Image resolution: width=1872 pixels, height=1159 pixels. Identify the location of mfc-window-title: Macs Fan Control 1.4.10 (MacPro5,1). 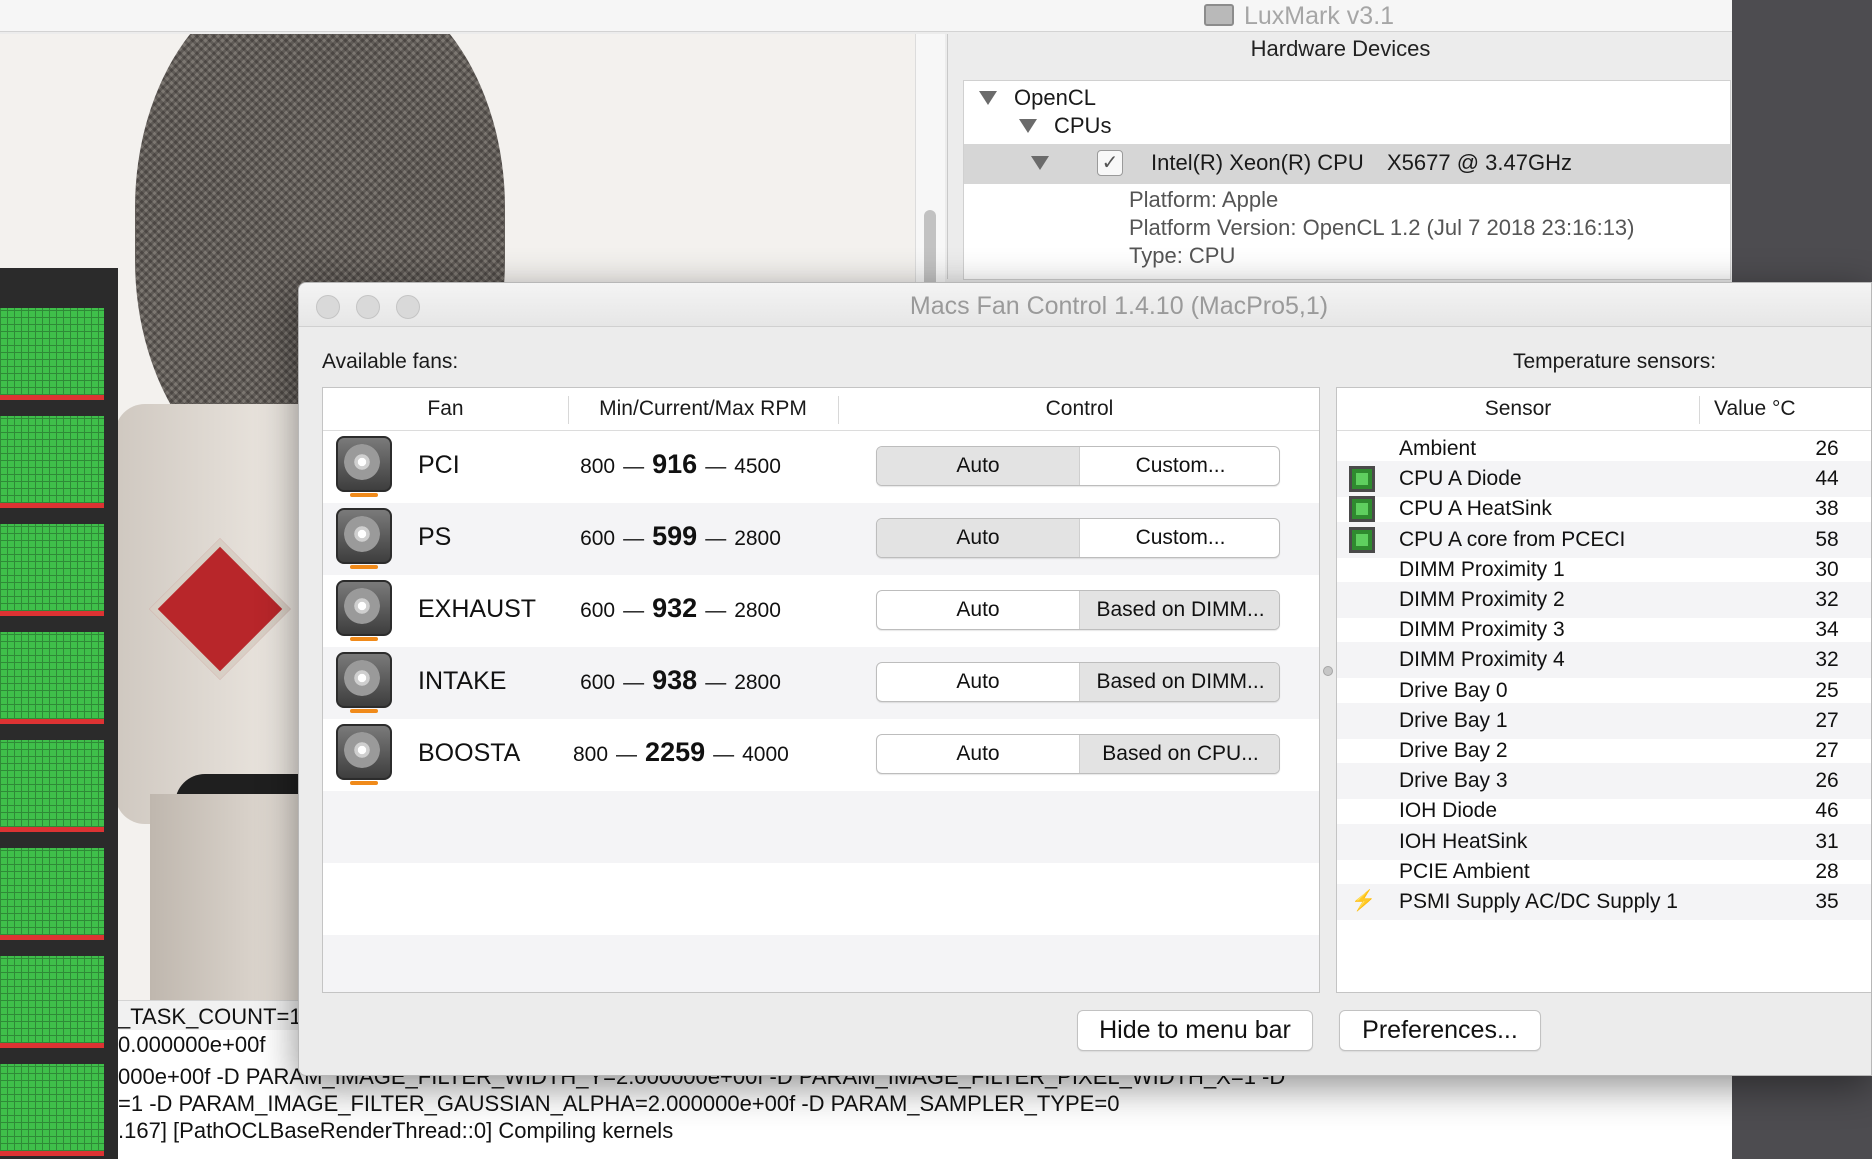
(1119, 306).